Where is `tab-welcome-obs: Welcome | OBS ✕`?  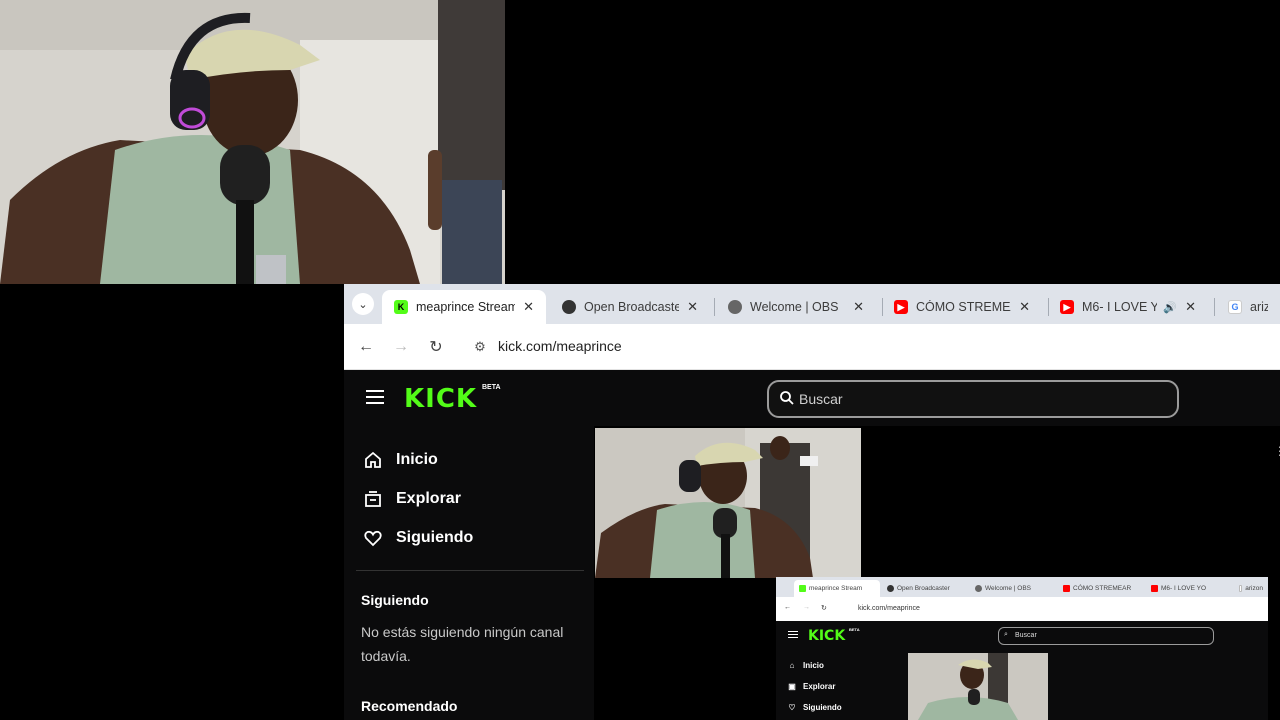
tab-welcome-obs: Welcome | OBS ✕ is located at coordinates (796, 307).